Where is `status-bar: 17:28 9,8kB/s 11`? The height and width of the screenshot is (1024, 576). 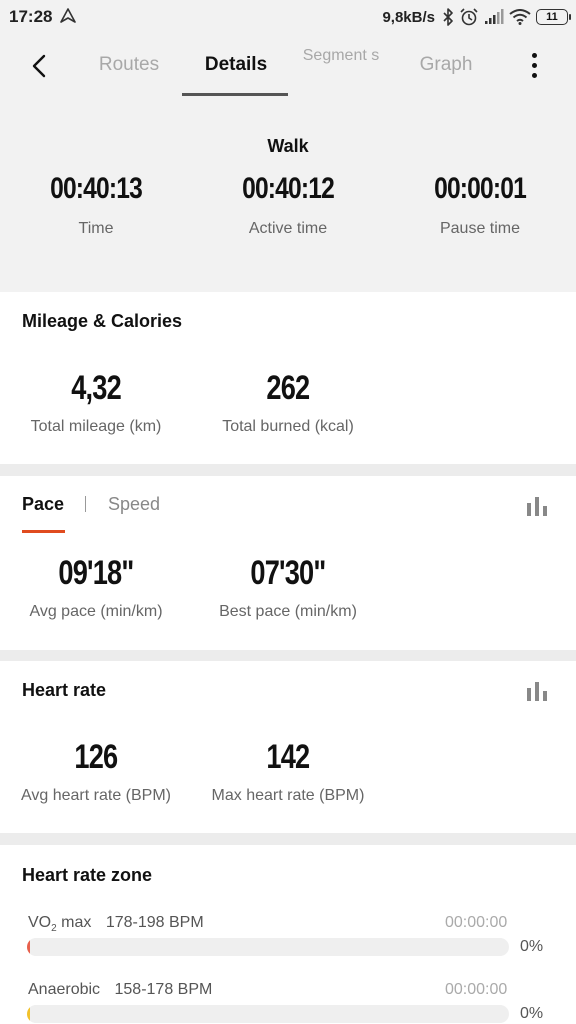
status-bar: 17:28 9,8kB/s 11 is located at coordinates (288, 17).